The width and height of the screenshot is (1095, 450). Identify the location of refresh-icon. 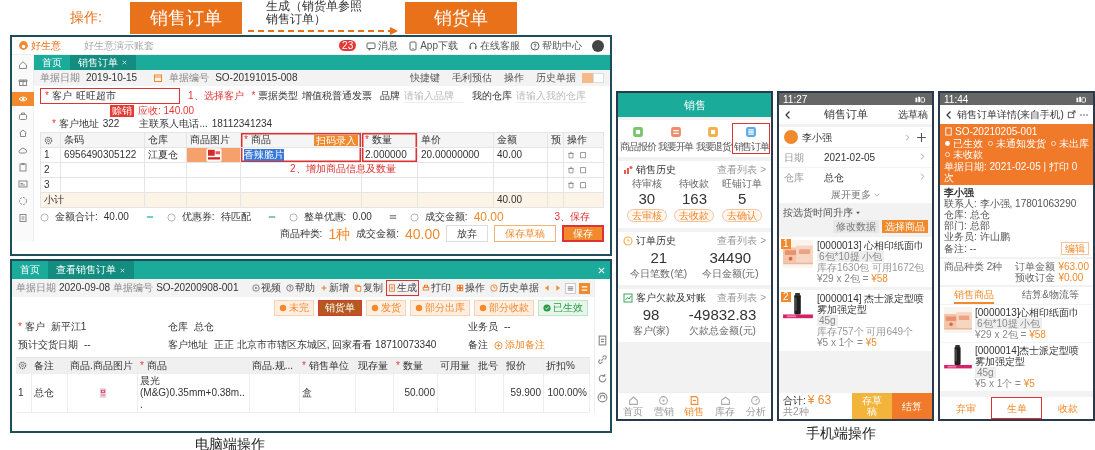
(602, 378).